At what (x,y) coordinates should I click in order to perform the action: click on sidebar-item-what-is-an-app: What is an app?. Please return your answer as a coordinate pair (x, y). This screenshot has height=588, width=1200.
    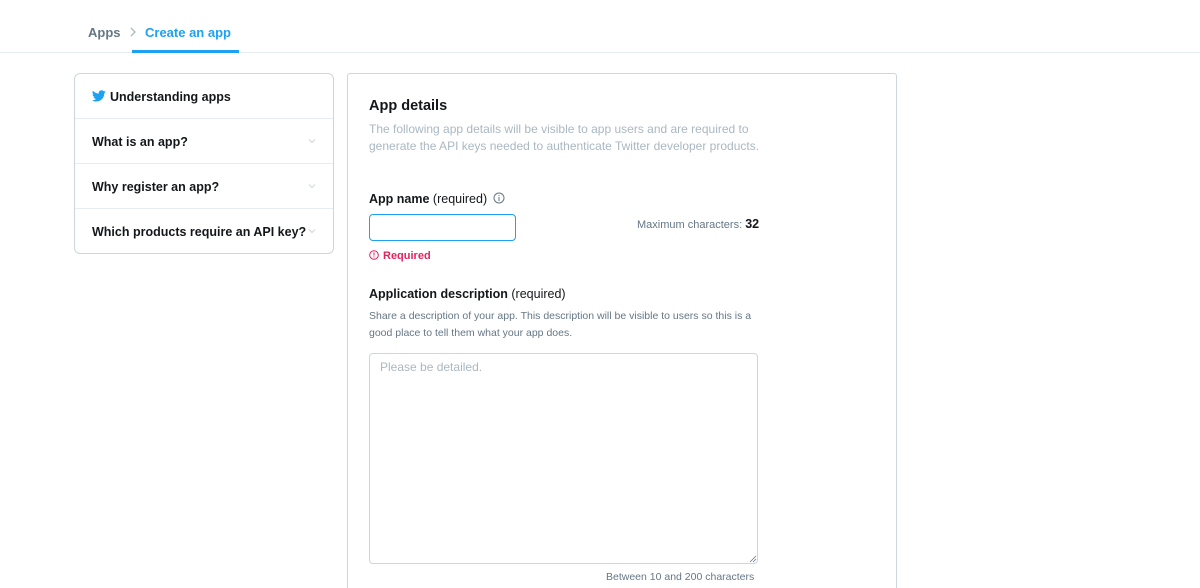
    Looking at the image, I should click on (204, 141).